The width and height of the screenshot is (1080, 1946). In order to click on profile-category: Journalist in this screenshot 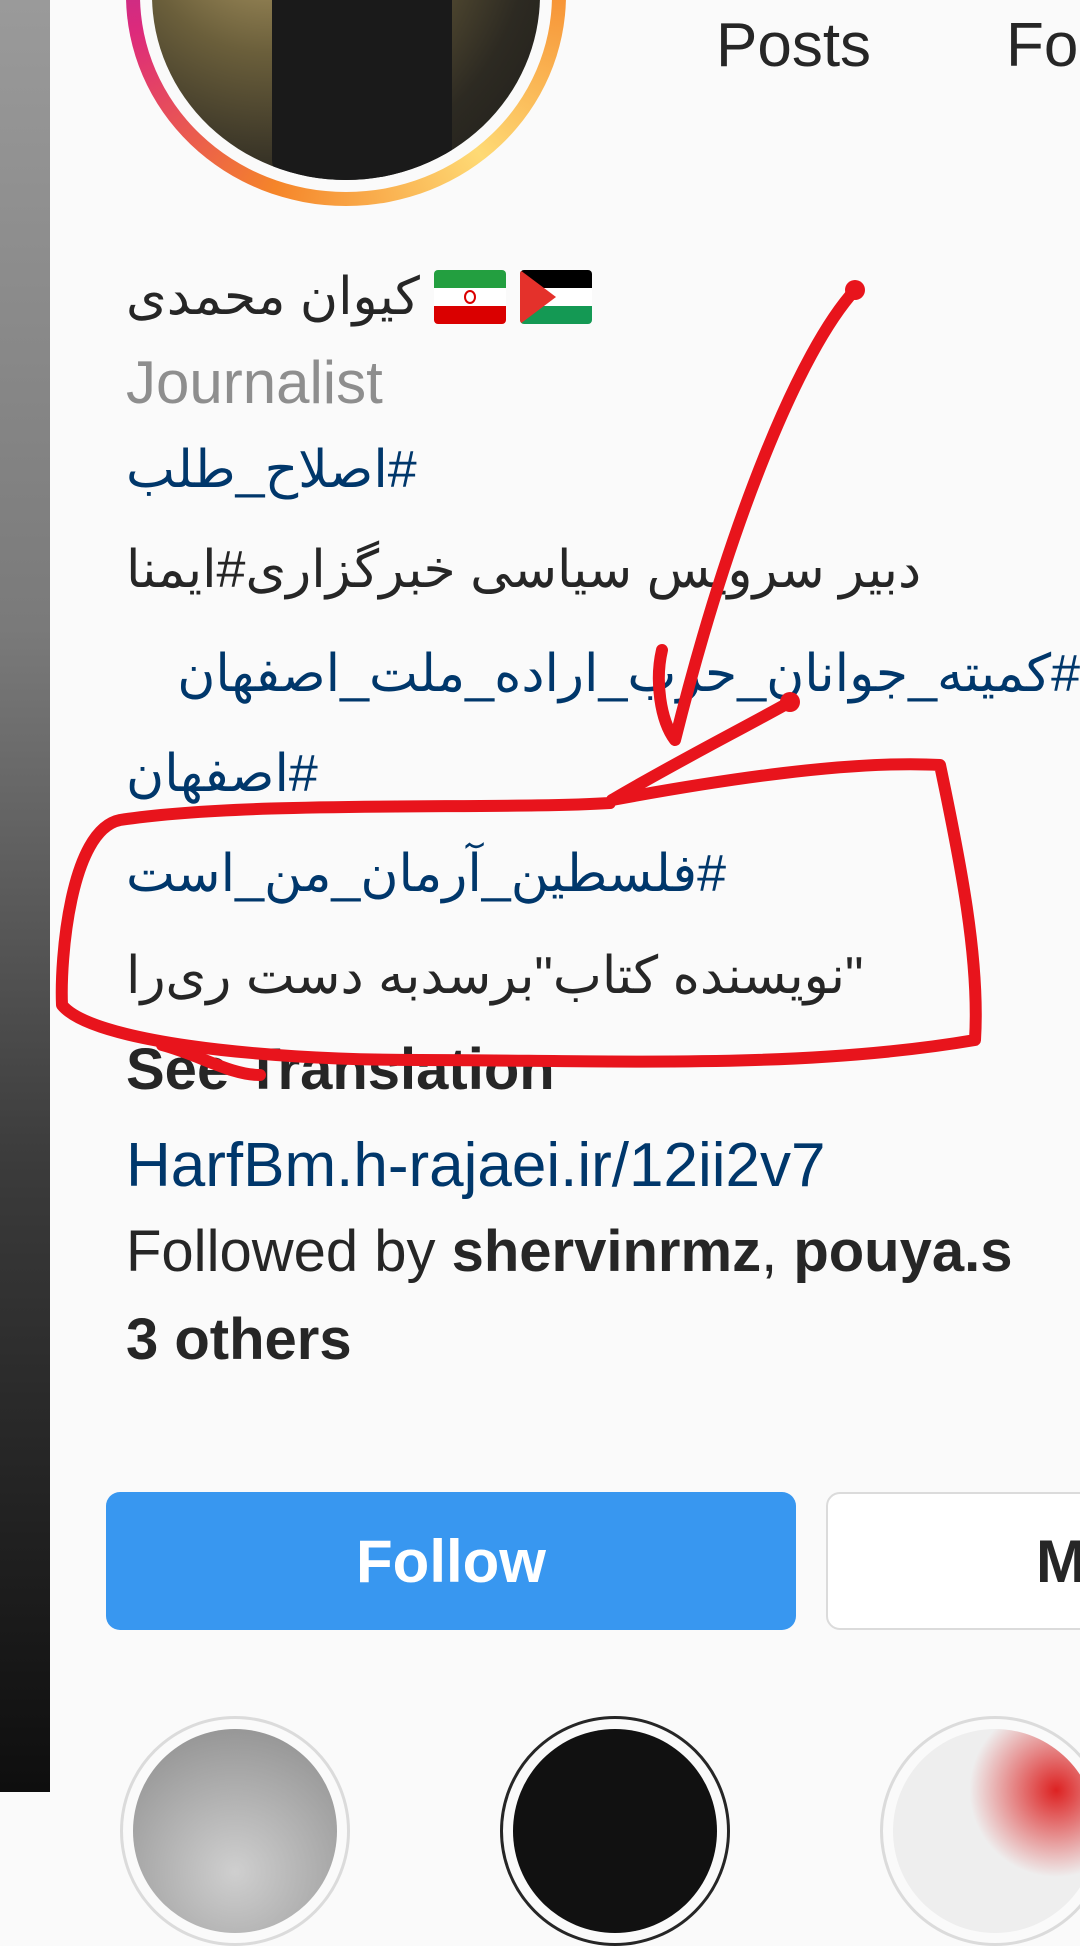, I will do `click(254, 382)`.